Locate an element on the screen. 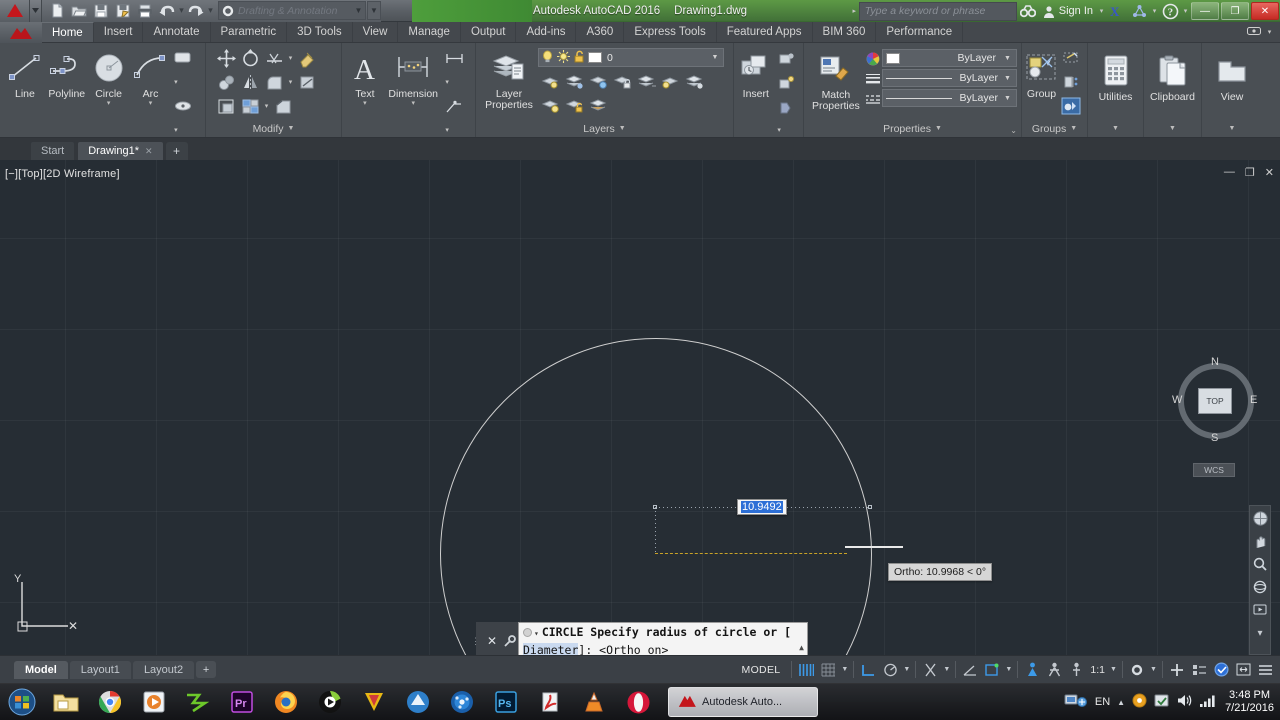 This screenshot has width=1280, height=720. stretch-icon is located at coordinates (226, 106).